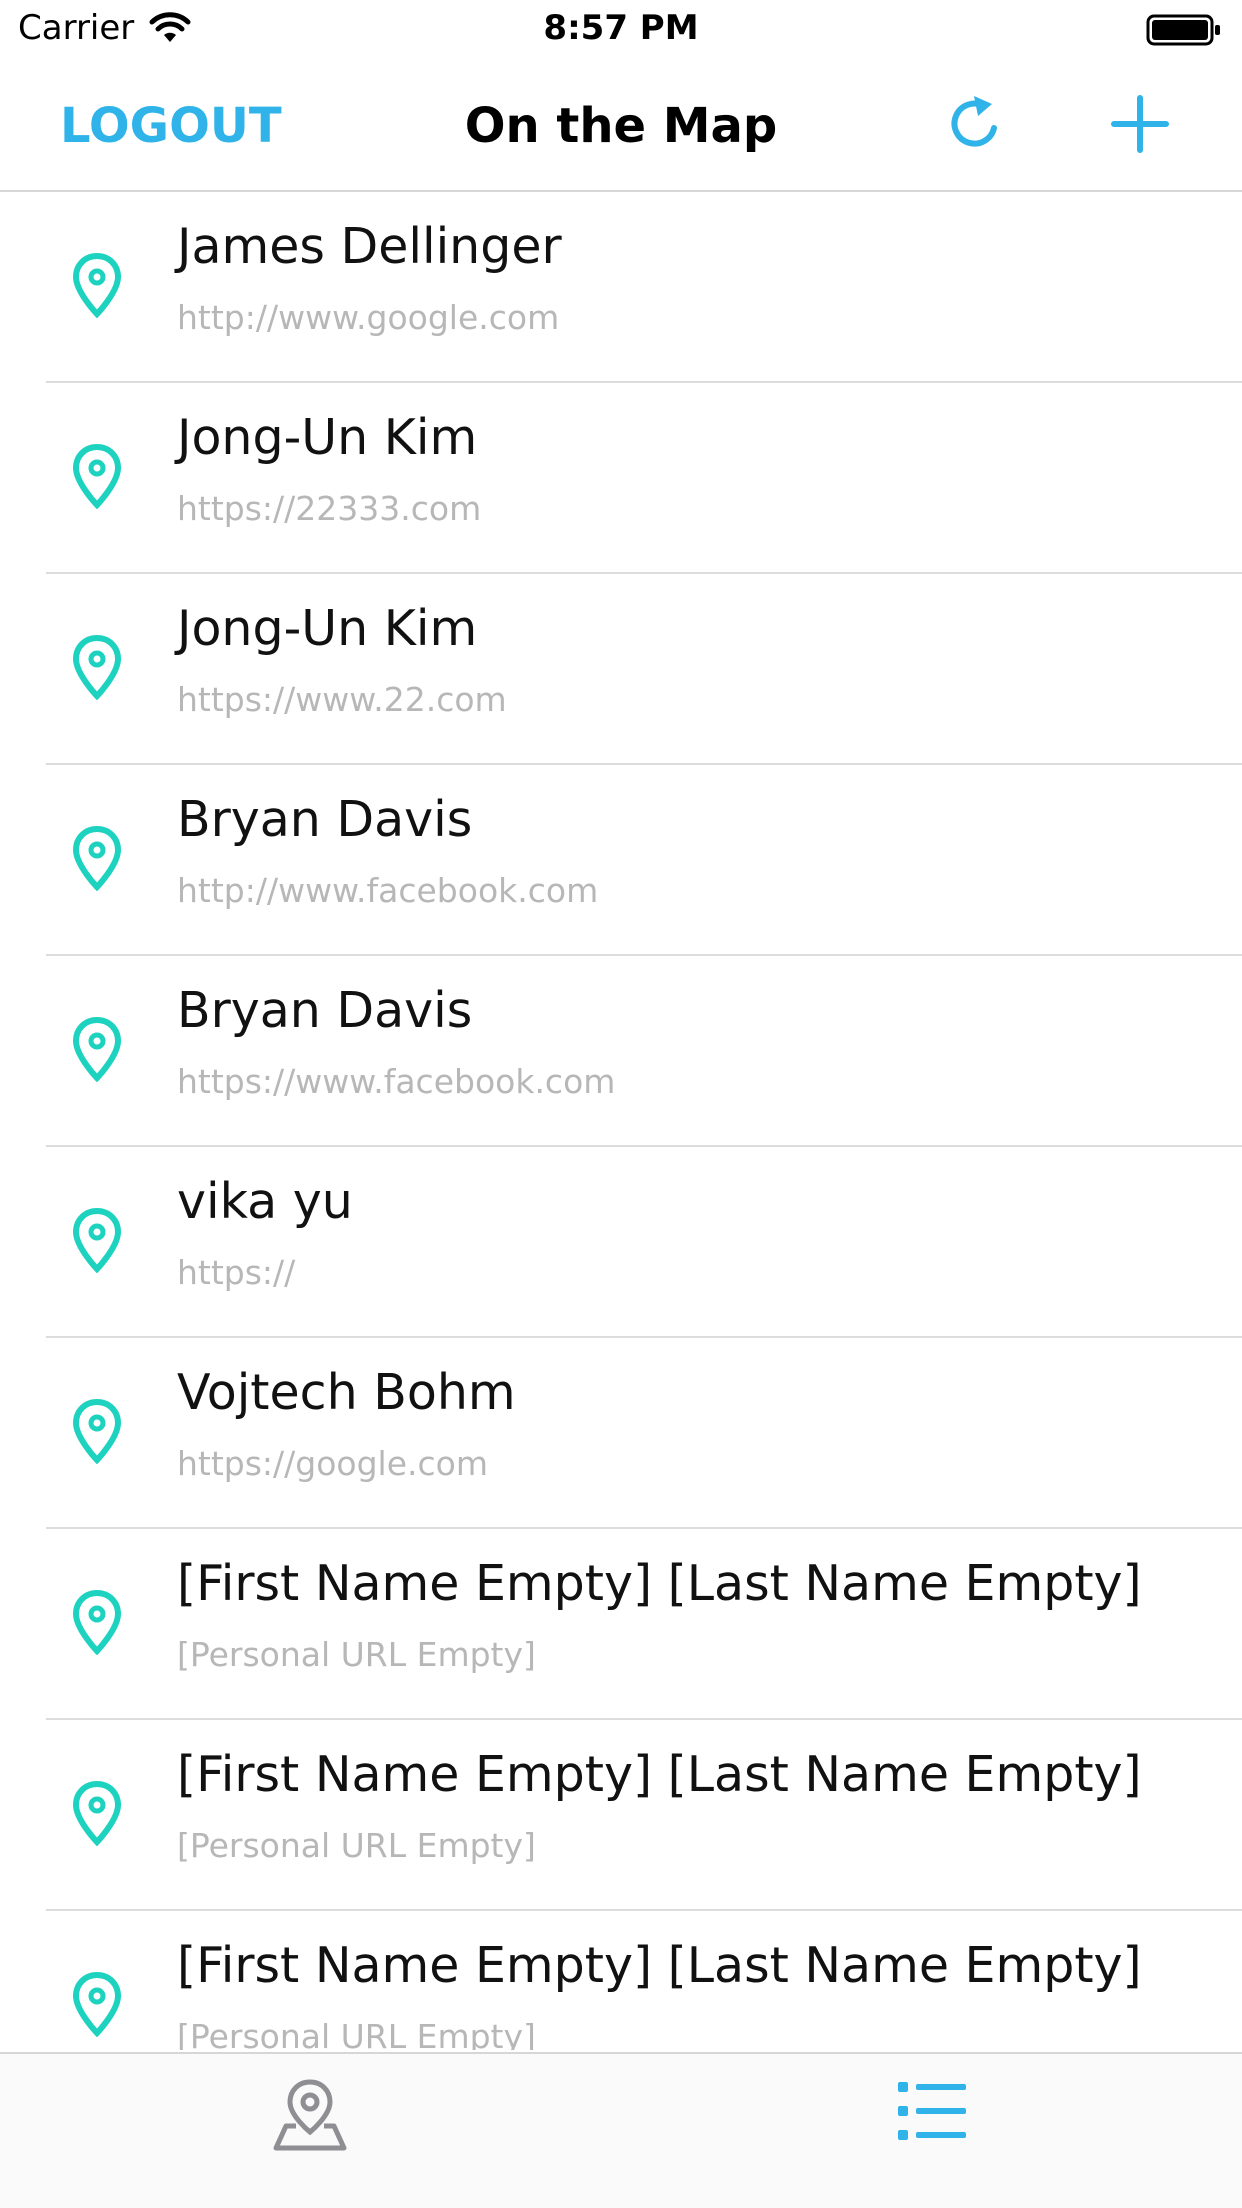  What do you see at coordinates (621, 860) in the screenshot?
I see `list-item: Bryan Davis http://www.facebook.com` at bounding box center [621, 860].